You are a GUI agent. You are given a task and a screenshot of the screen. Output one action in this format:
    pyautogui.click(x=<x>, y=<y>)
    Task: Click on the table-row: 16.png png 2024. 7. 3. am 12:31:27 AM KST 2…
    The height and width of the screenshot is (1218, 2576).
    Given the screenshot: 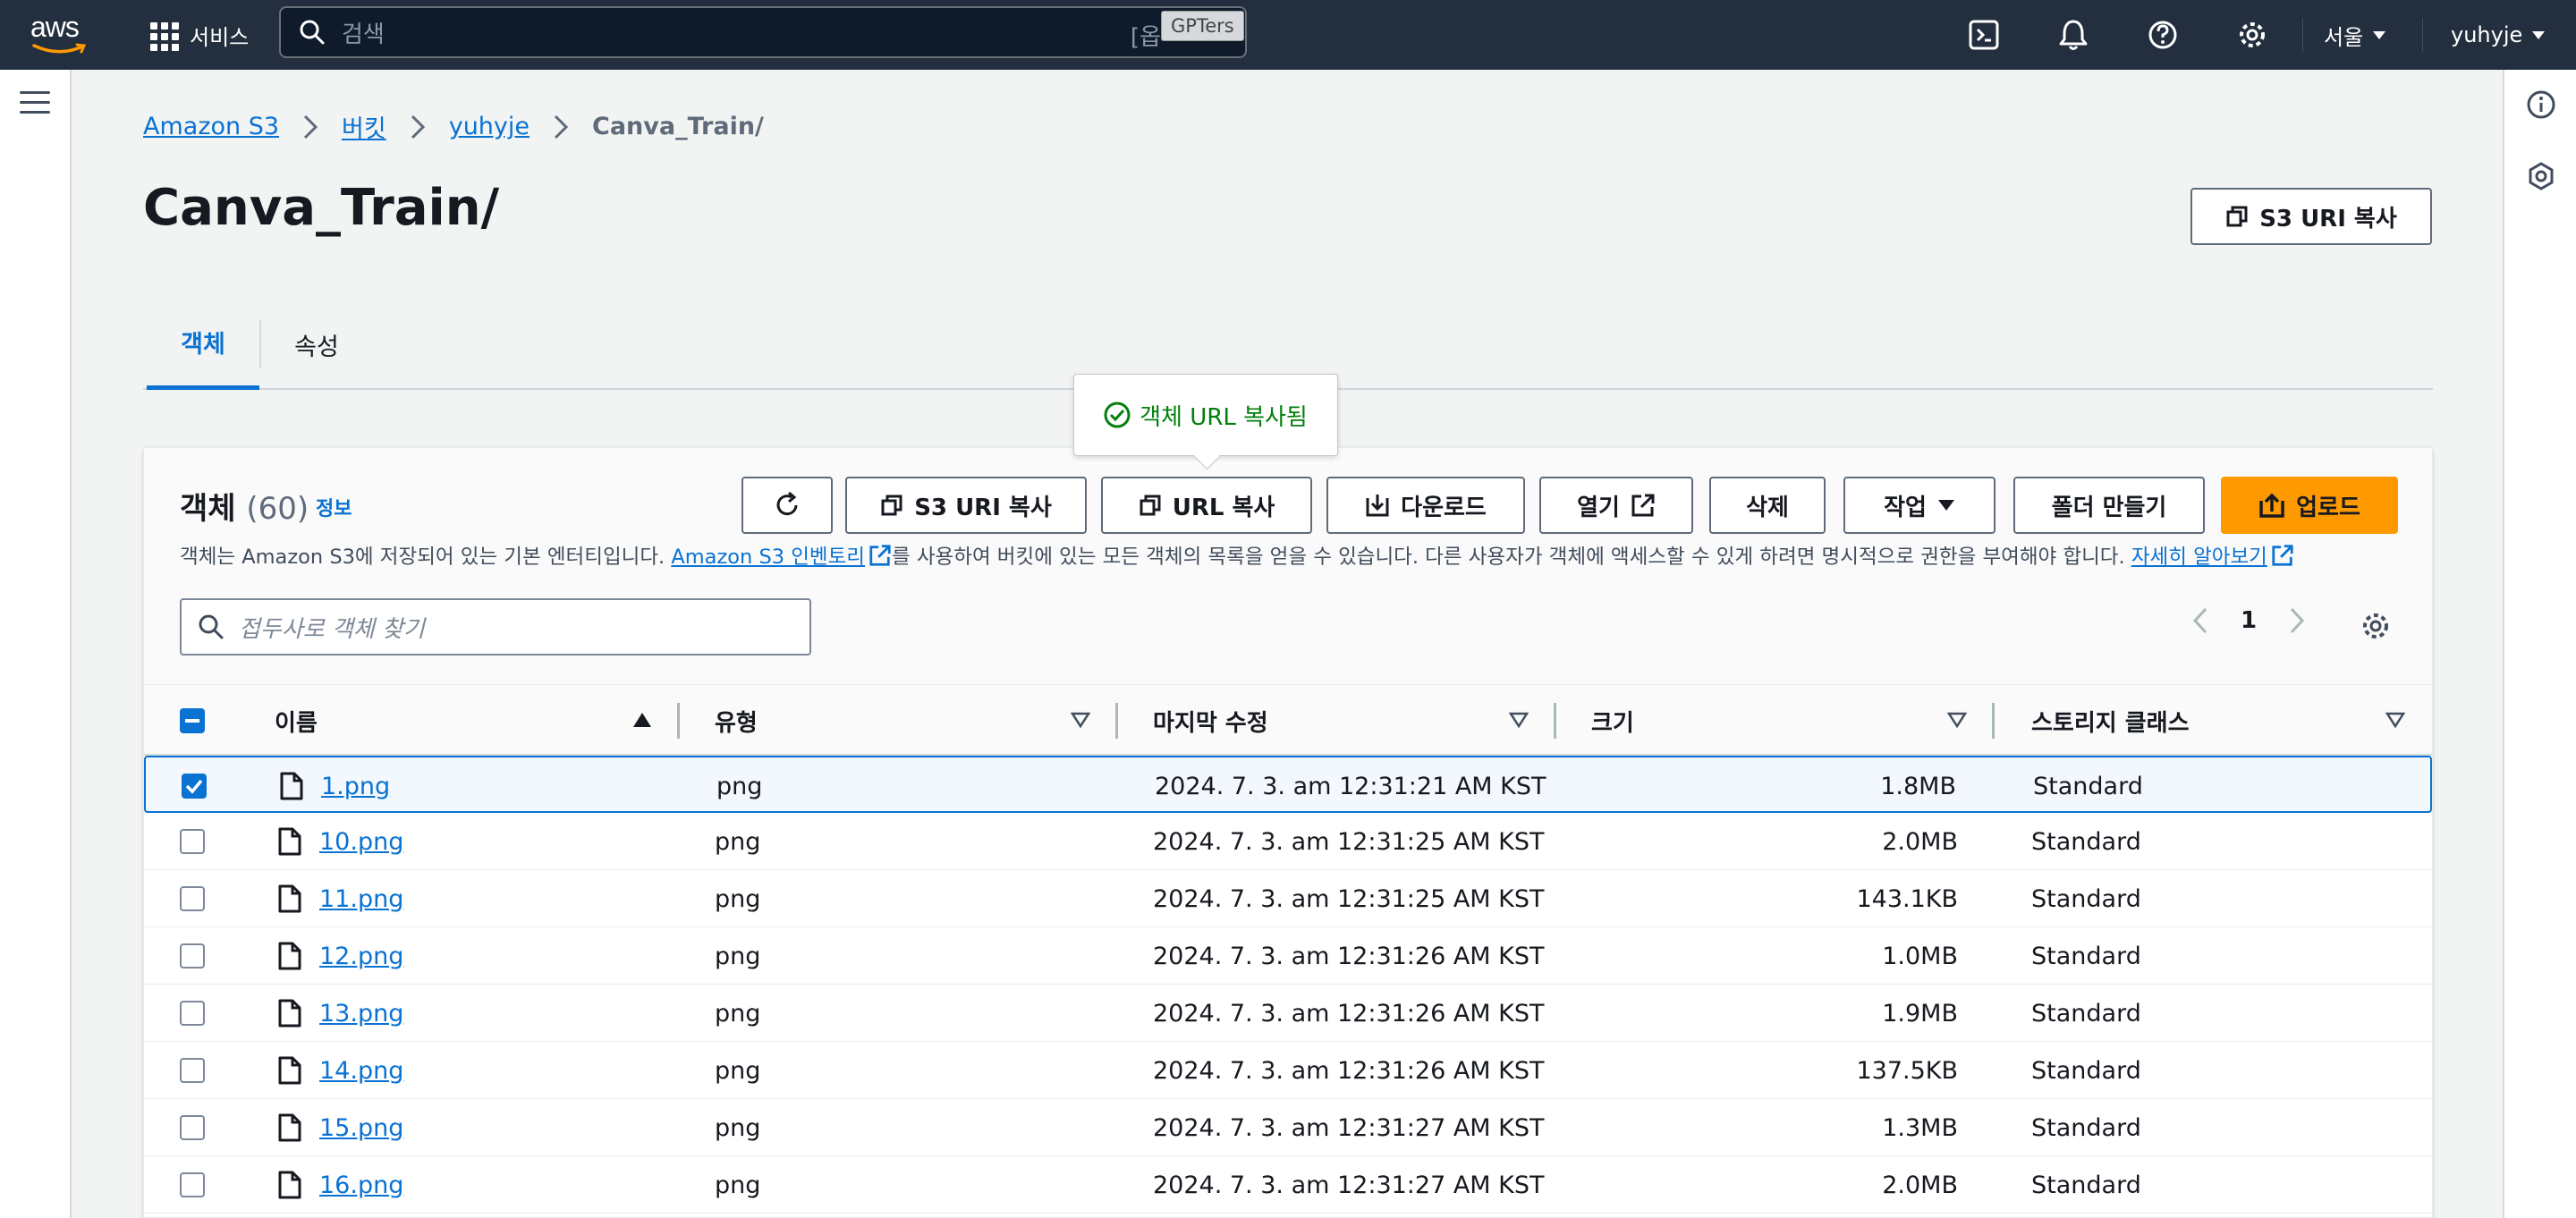 What is the action you would take?
    pyautogui.click(x=1288, y=1185)
    